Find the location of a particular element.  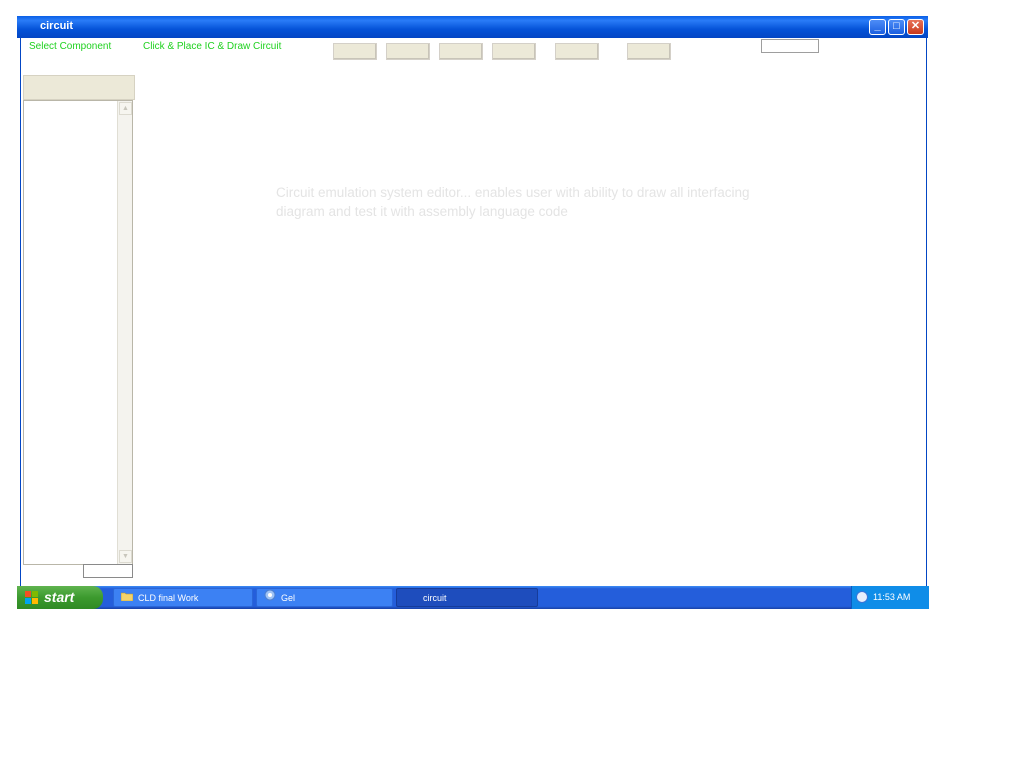

taskbar-item-label: CLD final Work is located at coordinates (168, 598).